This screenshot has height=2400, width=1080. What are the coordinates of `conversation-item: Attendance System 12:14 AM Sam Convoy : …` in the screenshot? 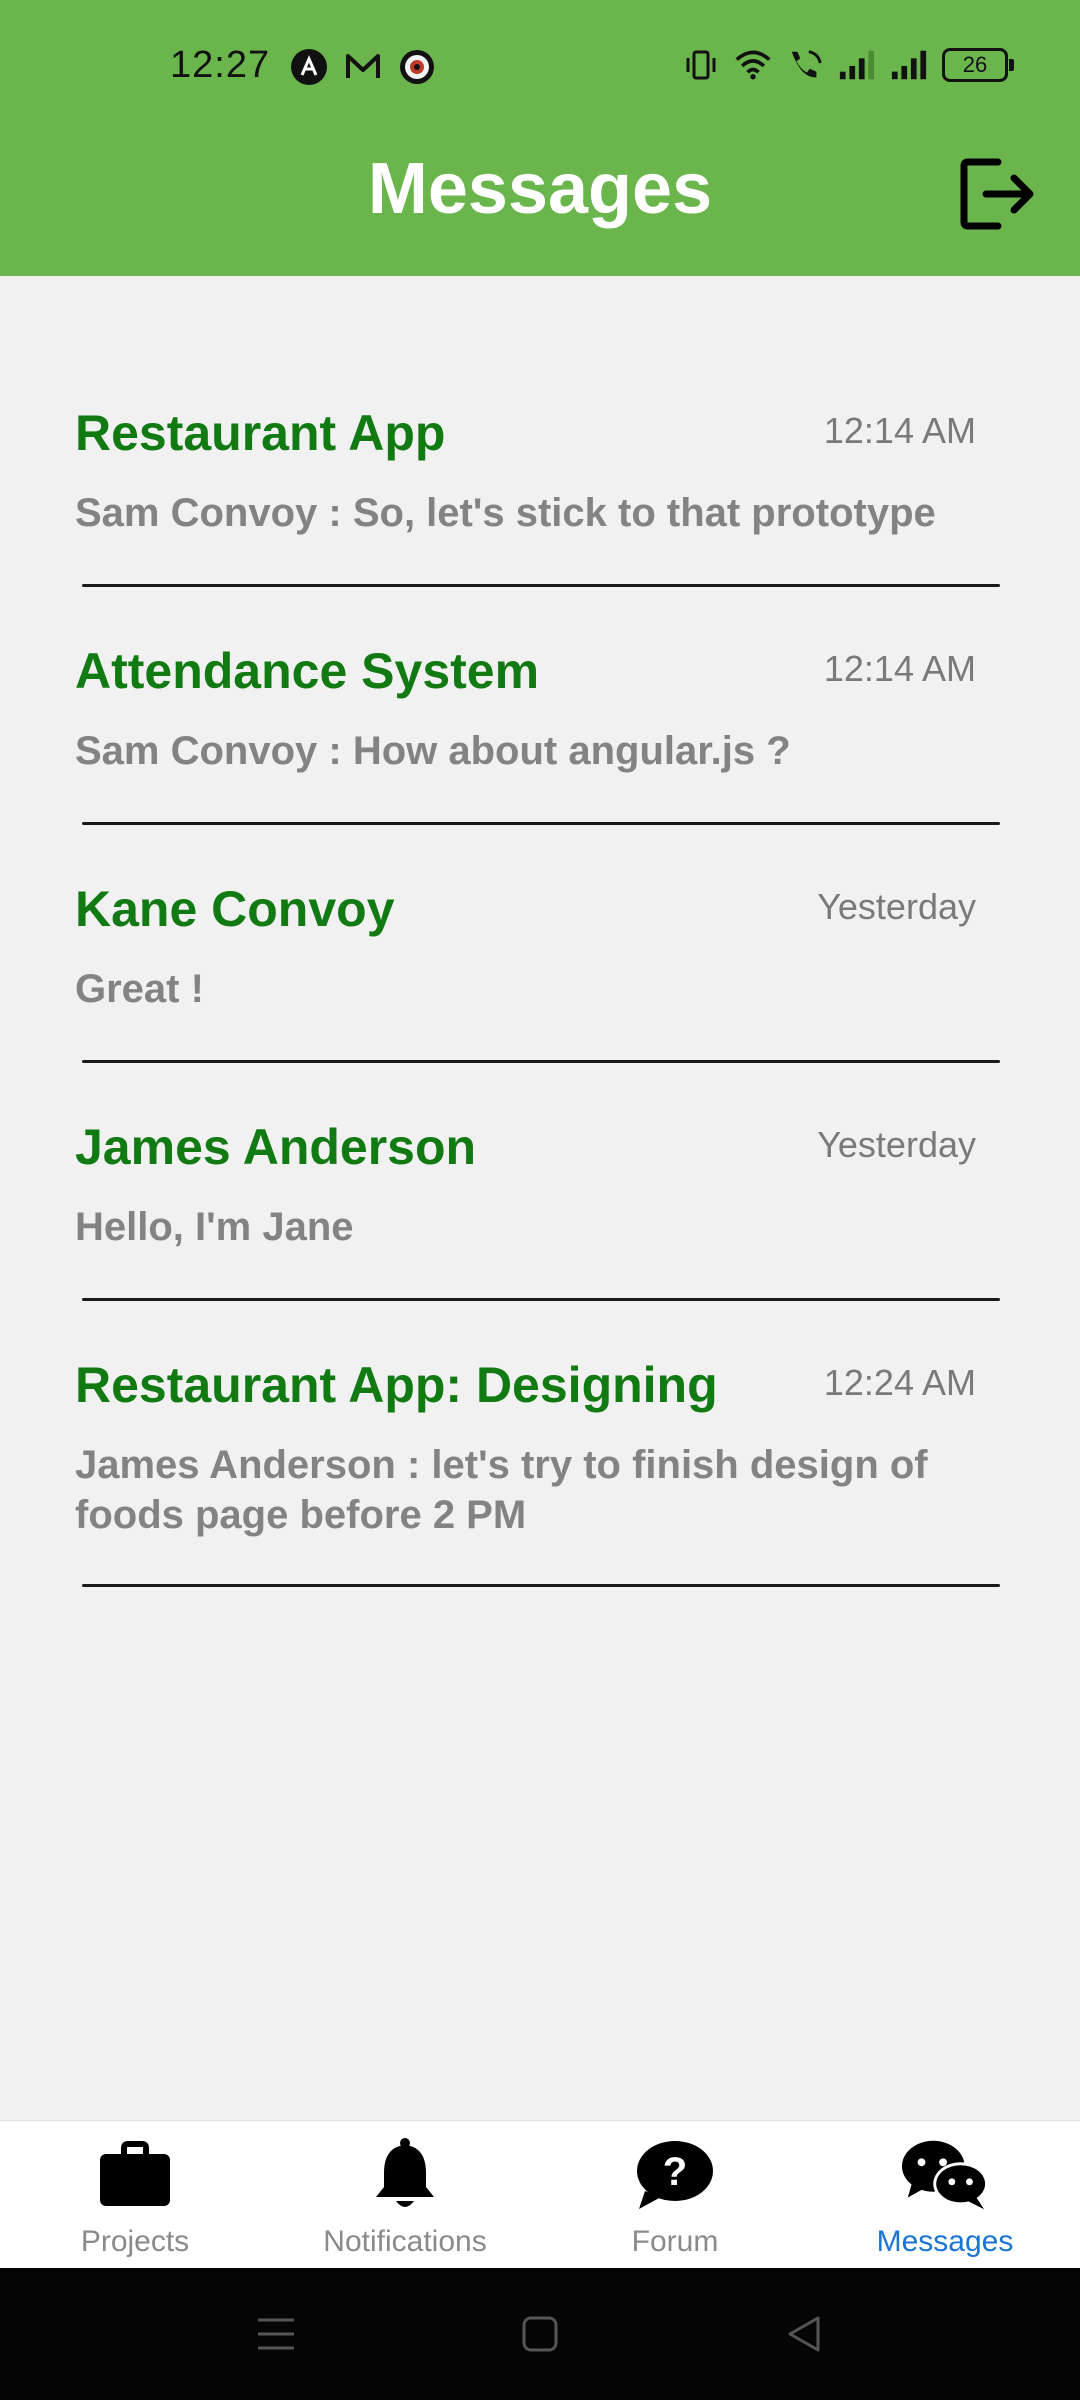 It's located at (540, 727).